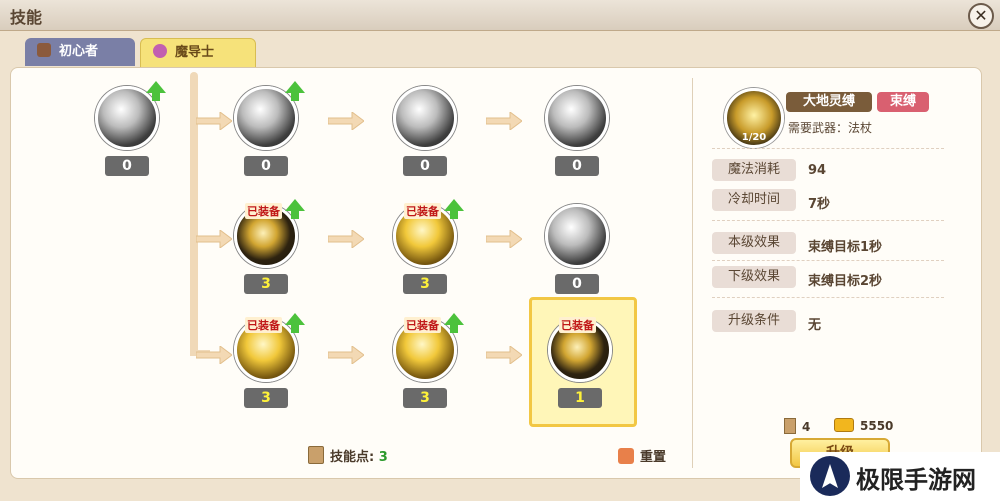 The height and width of the screenshot is (501, 1000). I want to click on gold-count: 5550, so click(863, 425).